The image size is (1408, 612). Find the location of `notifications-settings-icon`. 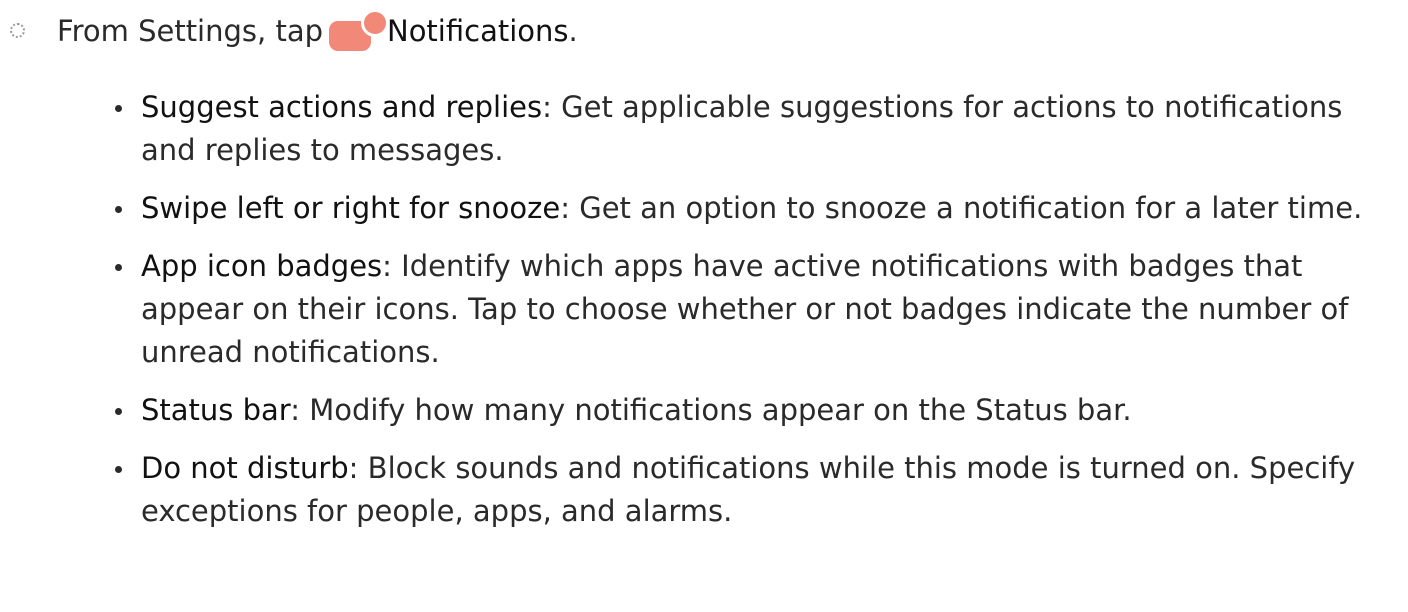

notifications-settings-icon is located at coordinates (359, 30).